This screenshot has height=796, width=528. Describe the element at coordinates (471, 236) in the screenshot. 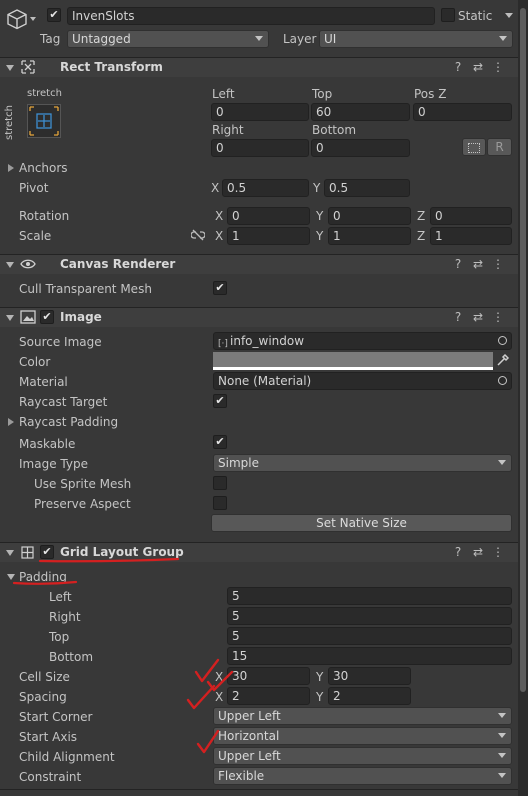

I see `scale-z-field: 1` at that location.